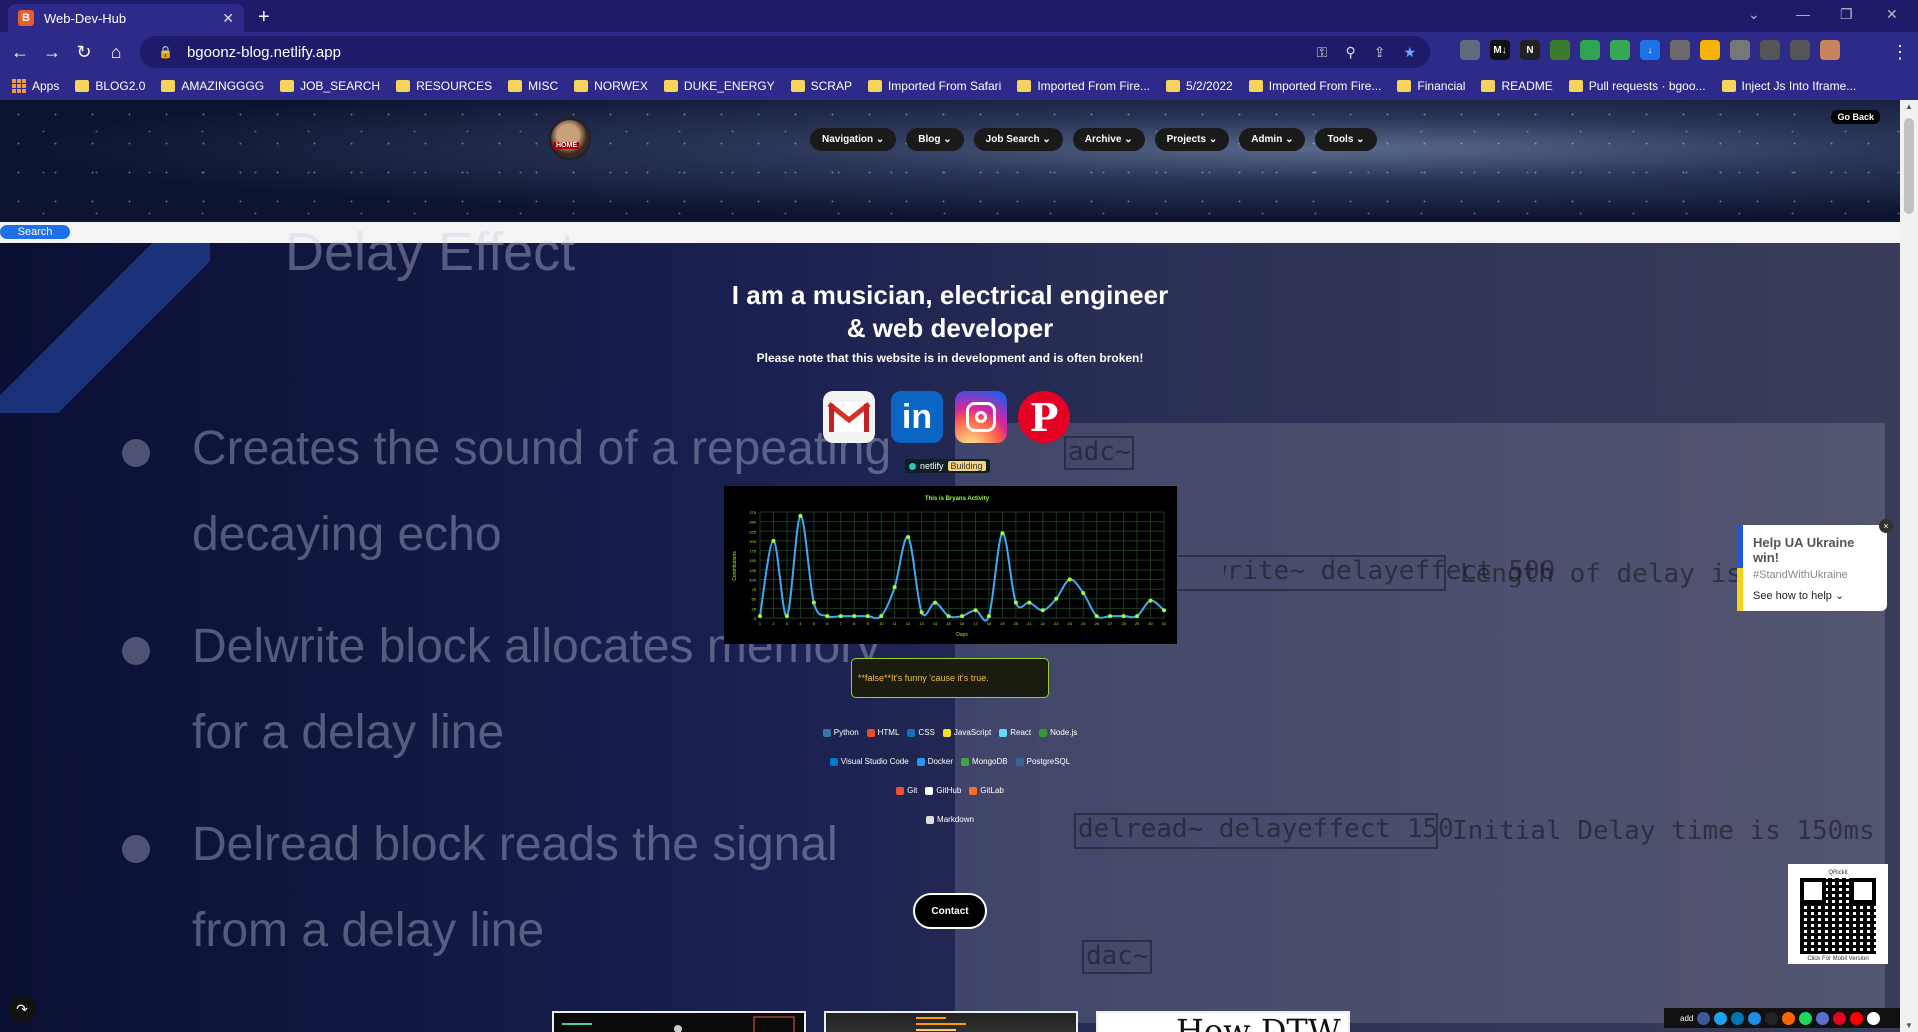  I want to click on bookmark-apps: Apps, so click(35, 86).